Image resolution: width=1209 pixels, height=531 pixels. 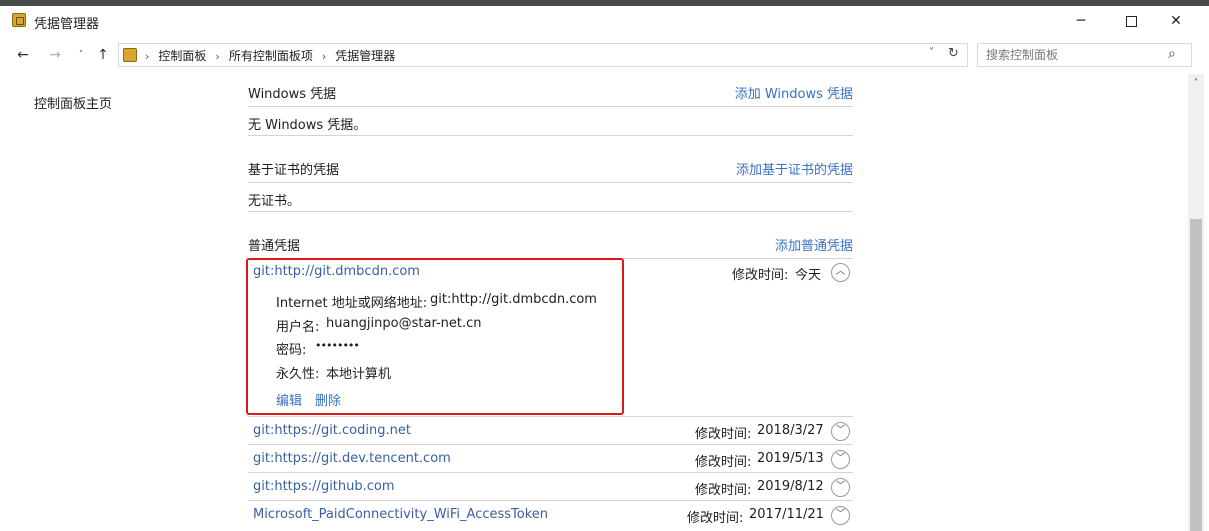 I want to click on modified-value: 2019/5/13, so click(x=790, y=458).